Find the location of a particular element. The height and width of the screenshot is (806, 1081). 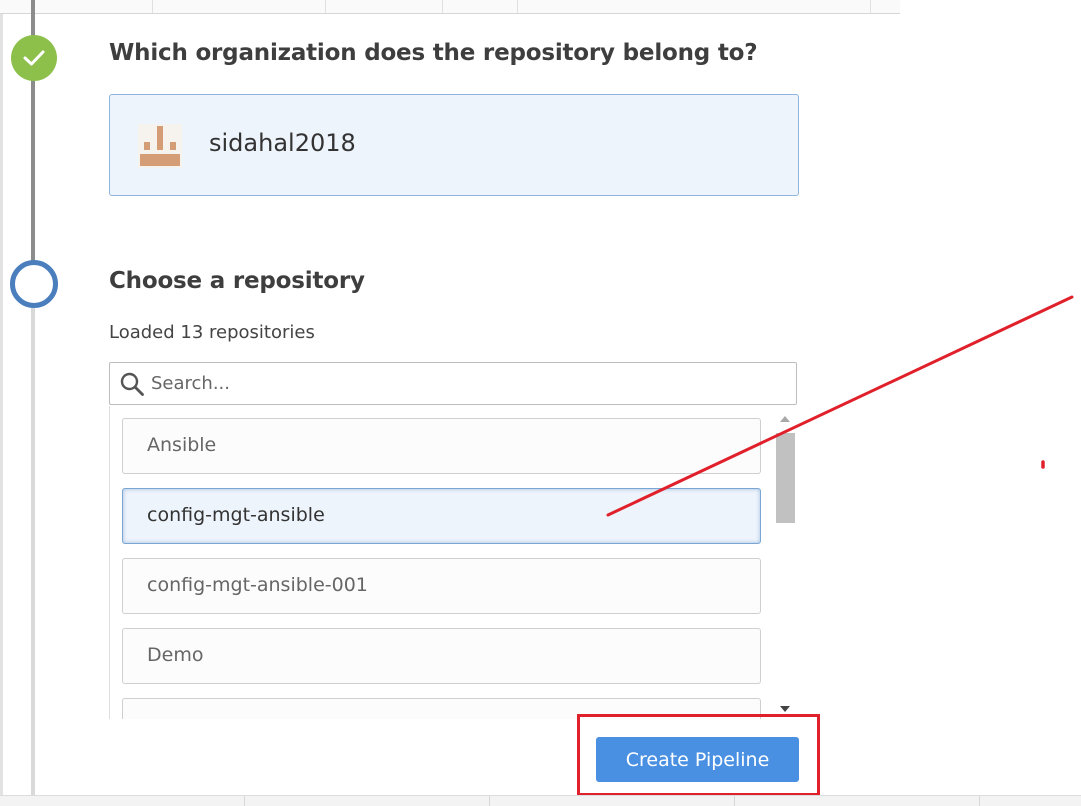

step-complete-icon is located at coordinates (34, 58).